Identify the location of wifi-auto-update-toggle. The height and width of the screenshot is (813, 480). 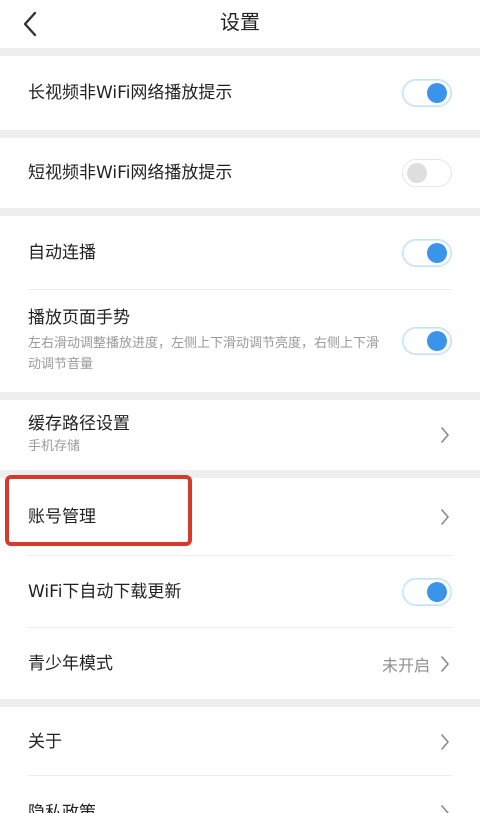
(427, 592).